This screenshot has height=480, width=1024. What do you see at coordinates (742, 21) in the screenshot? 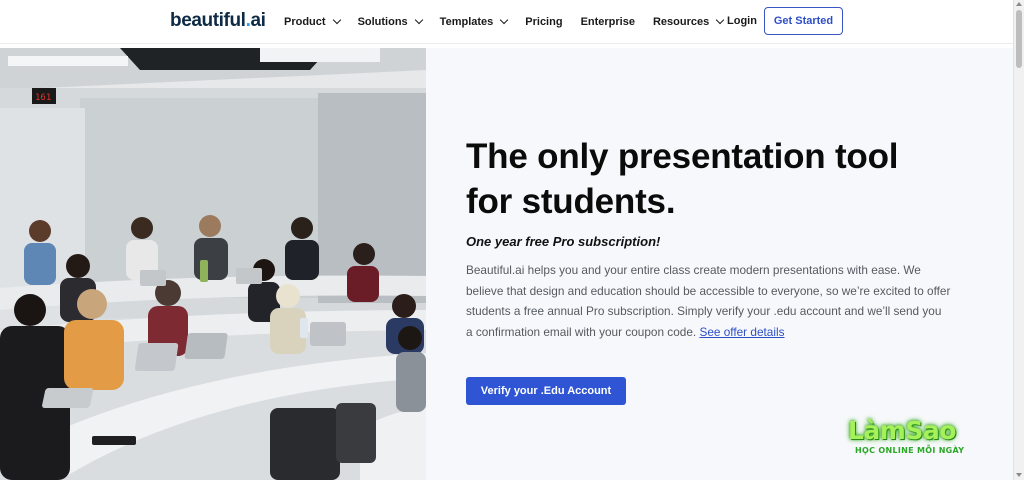
I see `login-link: Login` at bounding box center [742, 21].